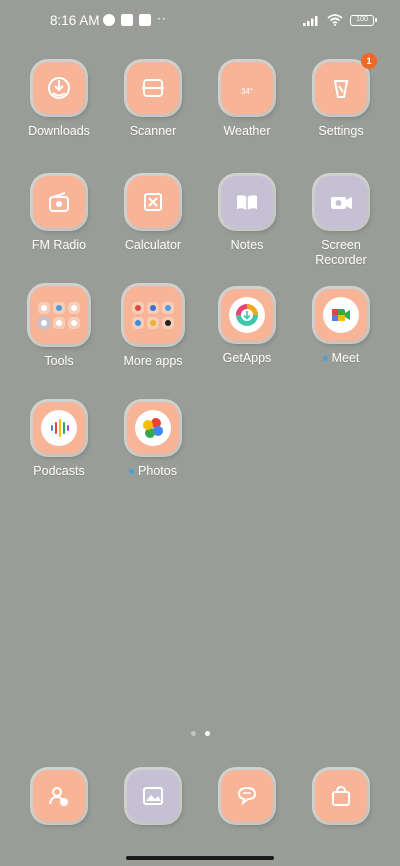  What do you see at coordinates (341, 252) in the screenshot?
I see `app-label: Screen Recorder` at bounding box center [341, 252].